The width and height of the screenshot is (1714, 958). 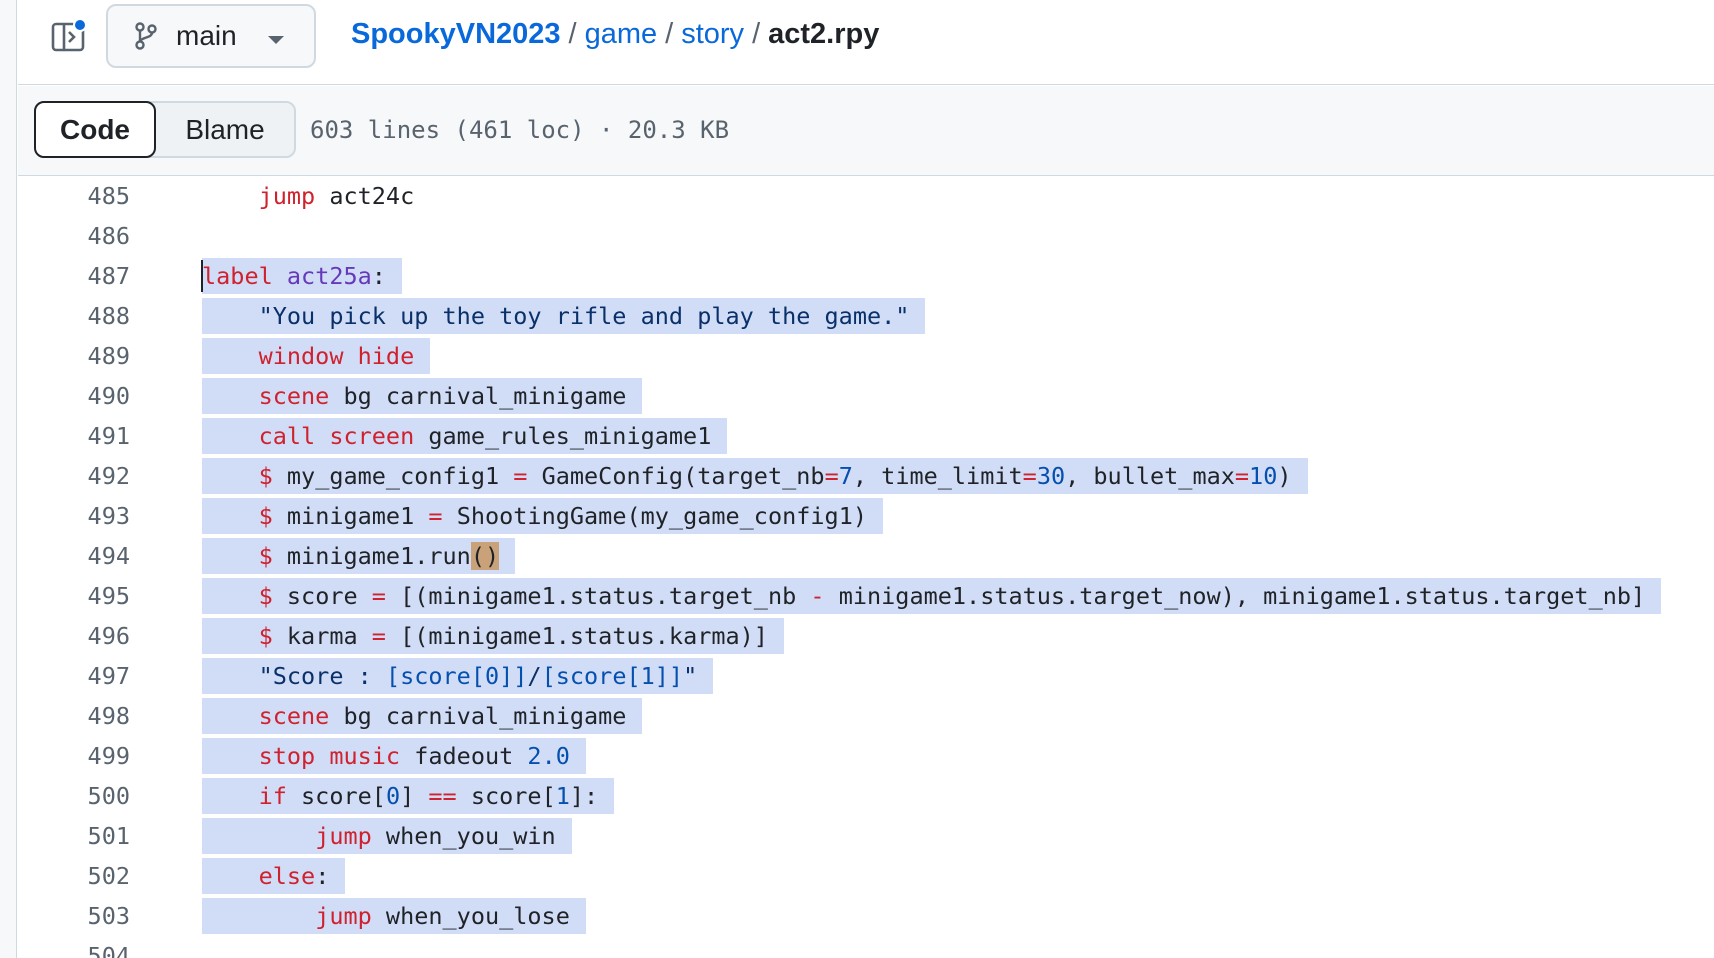 What do you see at coordinates (350, 516) in the screenshot?
I see `code-token: minigame1` at bounding box center [350, 516].